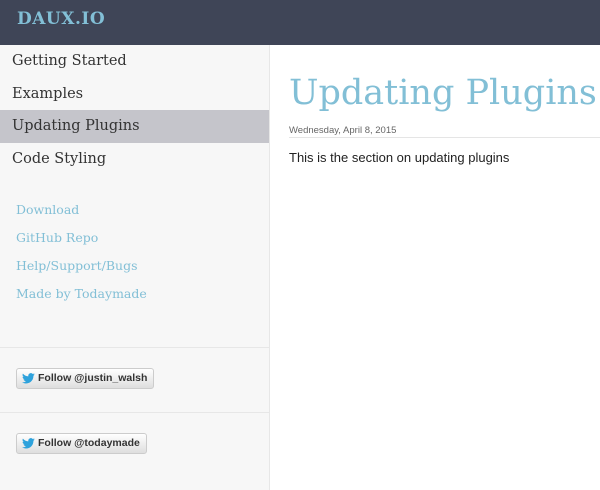 The height and width of the screenshot is (490, 600). Describe the element at coordinates (61, 19) in the screenshot. I see `brand-logo-link: DAUX.IO` at that location.